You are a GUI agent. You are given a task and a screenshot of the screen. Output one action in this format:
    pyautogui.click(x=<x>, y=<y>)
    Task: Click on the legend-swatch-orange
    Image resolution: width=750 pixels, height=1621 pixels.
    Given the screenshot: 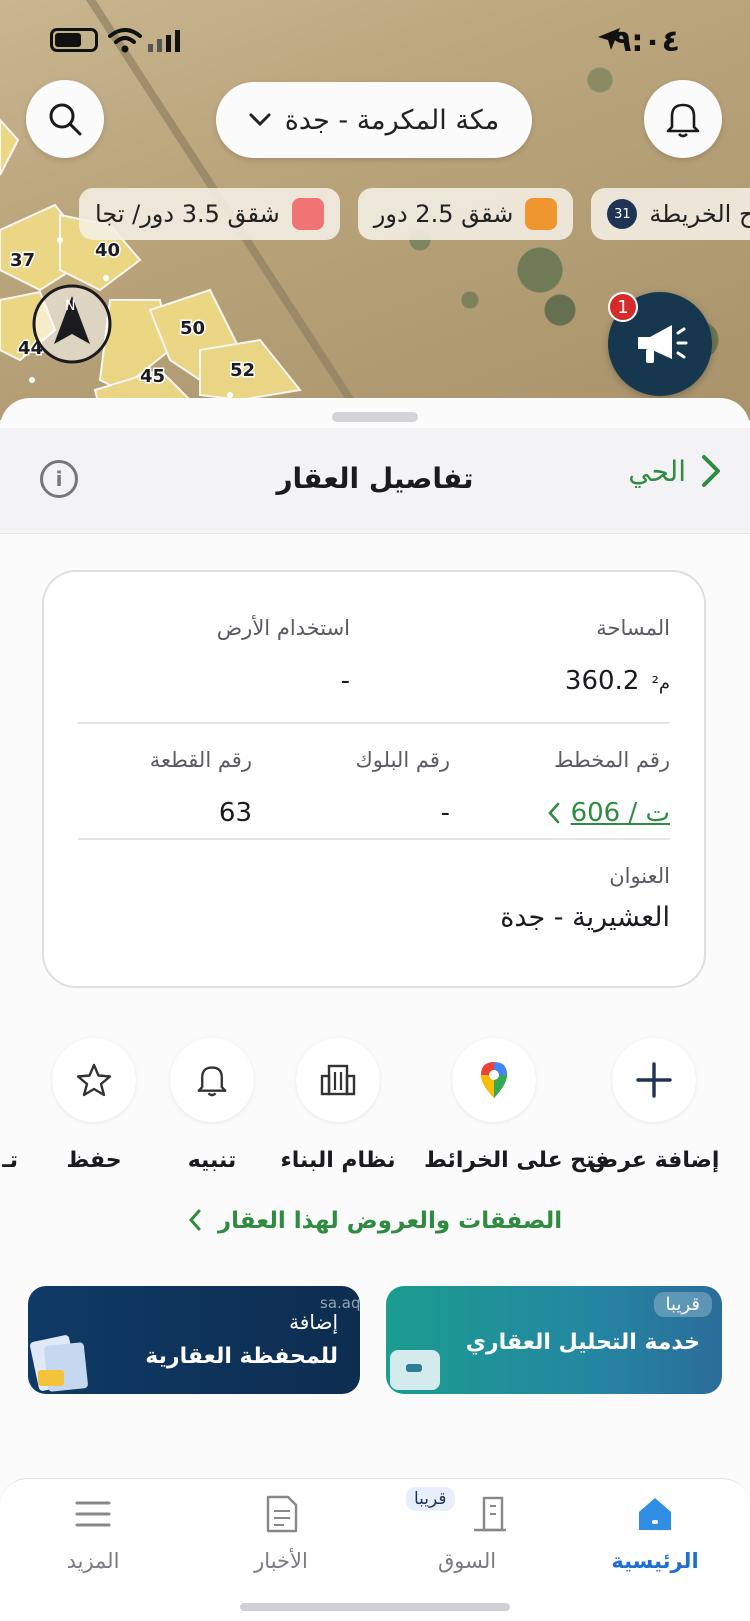 What is the action you would take?
    pyautogui.click(x=541, y=214)
    